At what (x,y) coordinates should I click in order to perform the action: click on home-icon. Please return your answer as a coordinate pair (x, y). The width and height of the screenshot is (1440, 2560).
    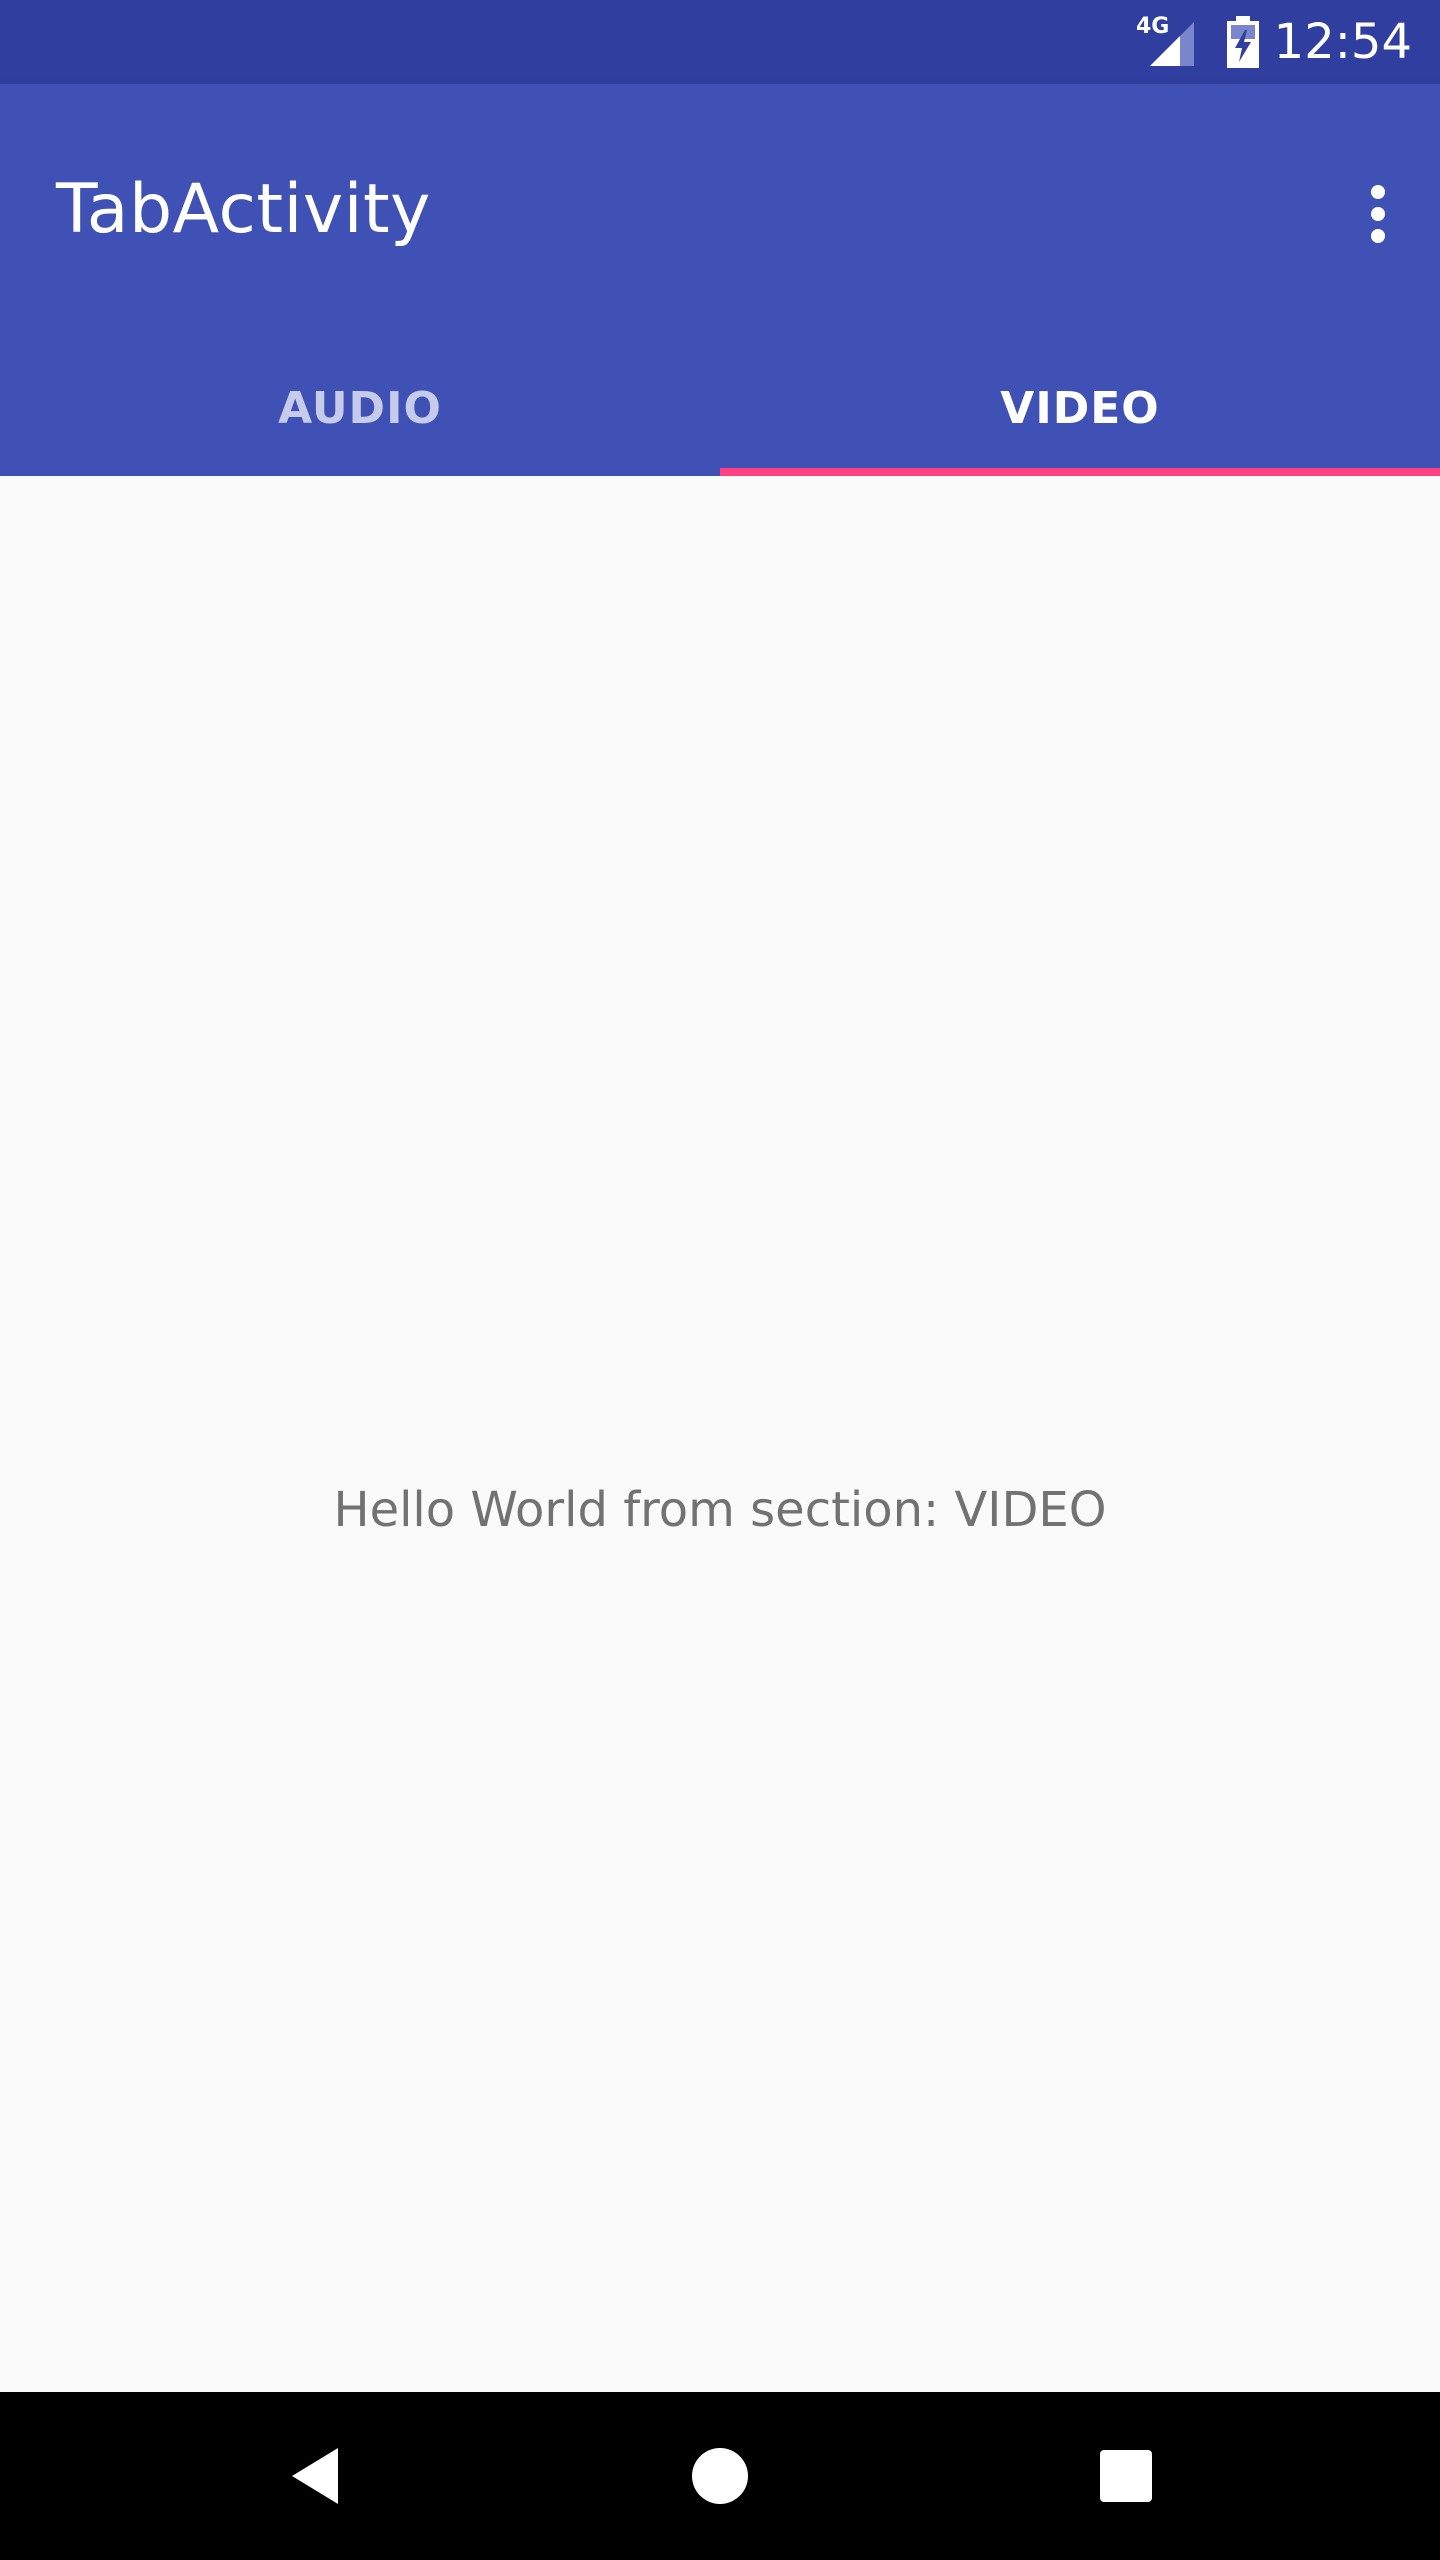
    Looking at the image, I should click on (720, 2476).